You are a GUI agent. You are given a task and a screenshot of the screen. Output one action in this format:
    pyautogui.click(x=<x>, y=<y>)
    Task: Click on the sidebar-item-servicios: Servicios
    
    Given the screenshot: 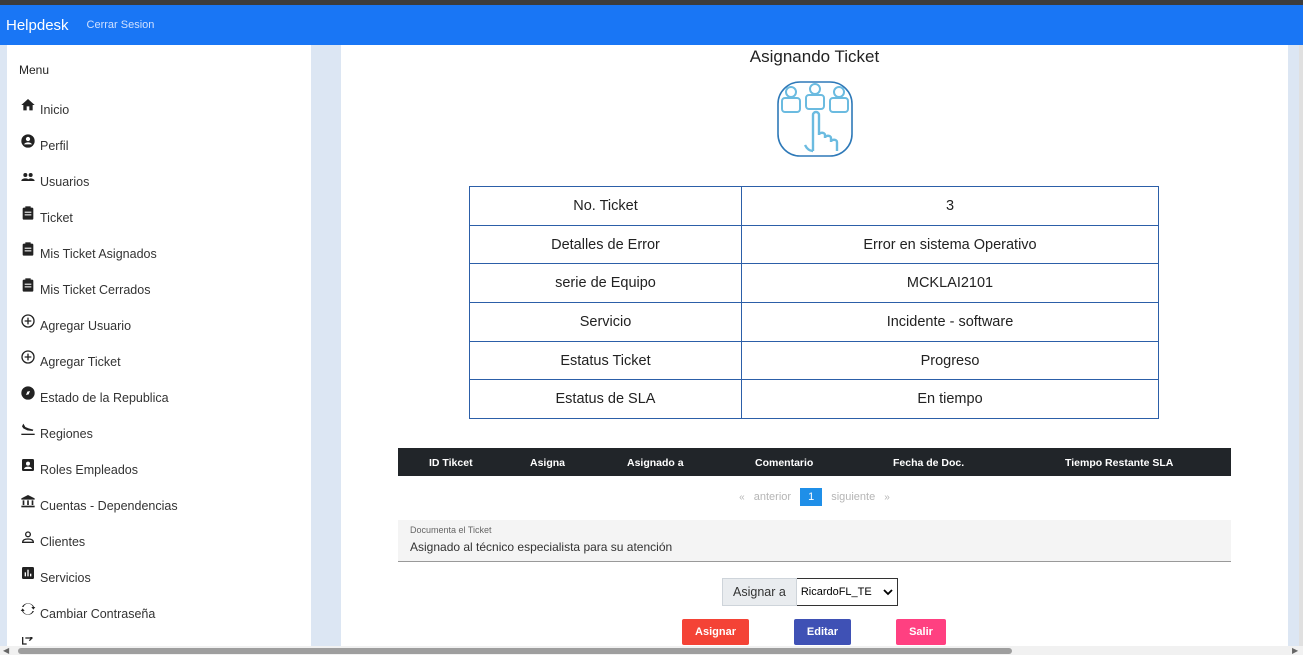 What is the action you would take?
    pyautogui.click(x=55, y=575)
    